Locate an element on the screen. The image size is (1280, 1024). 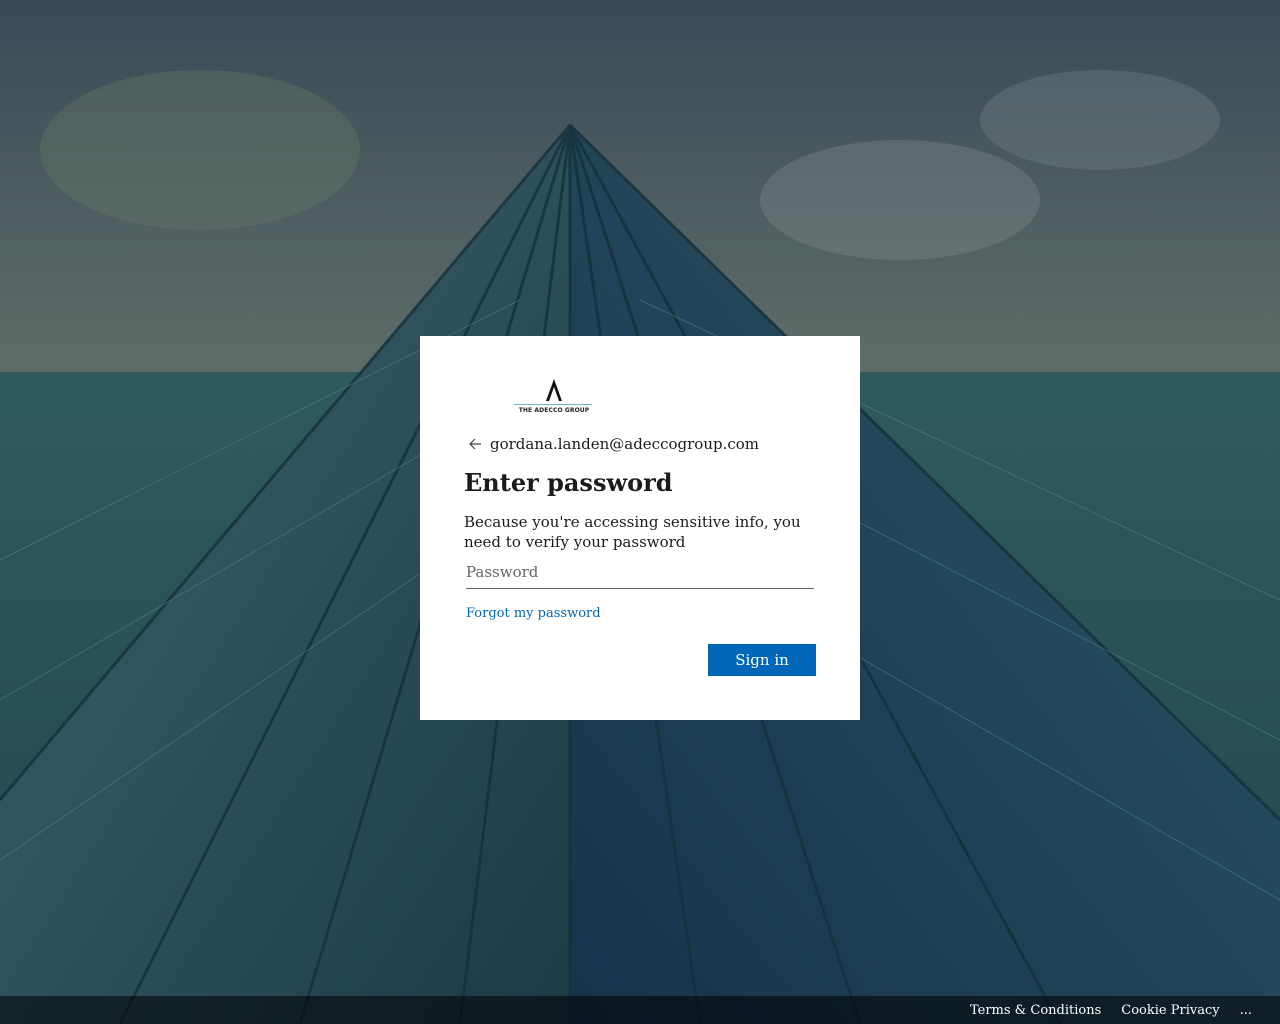
forgot-password-link: Forgot my password is located at coordinates (533, 613).